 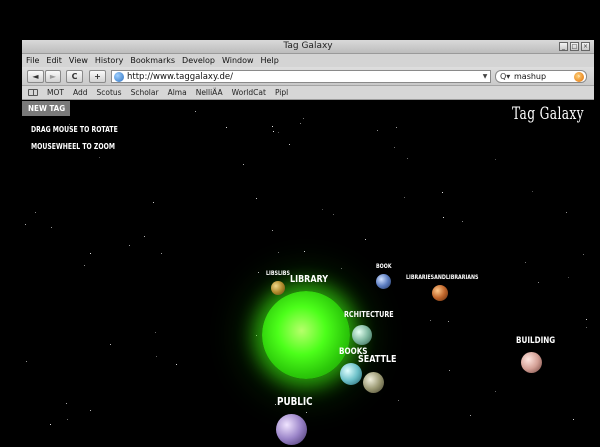 What do you see at coordinates (54, 60) in the screenshot?
I see `menu-edit: Edit` at bounding box center [54, 60].